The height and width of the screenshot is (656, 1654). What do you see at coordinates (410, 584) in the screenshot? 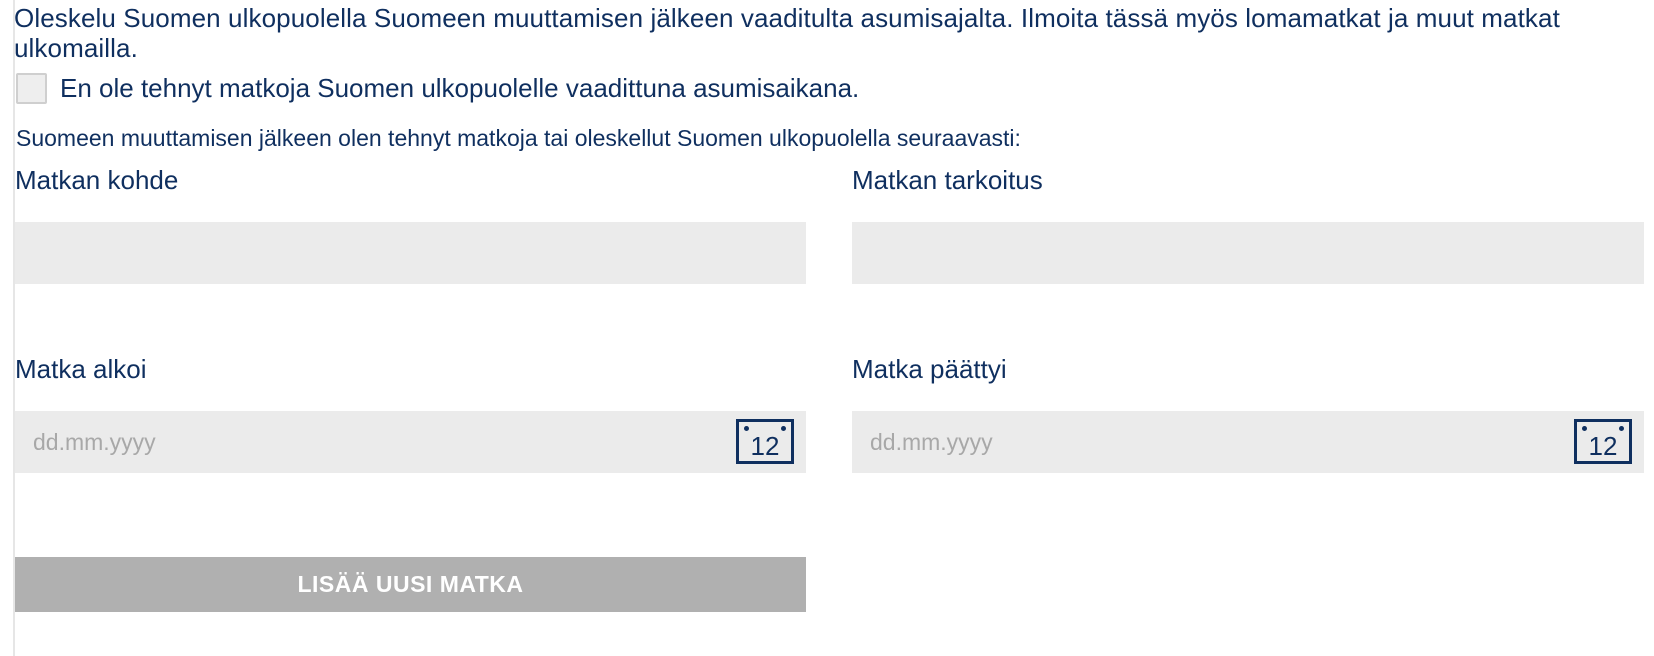
I see `add-trip-button: LISÄÄ UUSI MATKA` at bounding box center [410, 584].